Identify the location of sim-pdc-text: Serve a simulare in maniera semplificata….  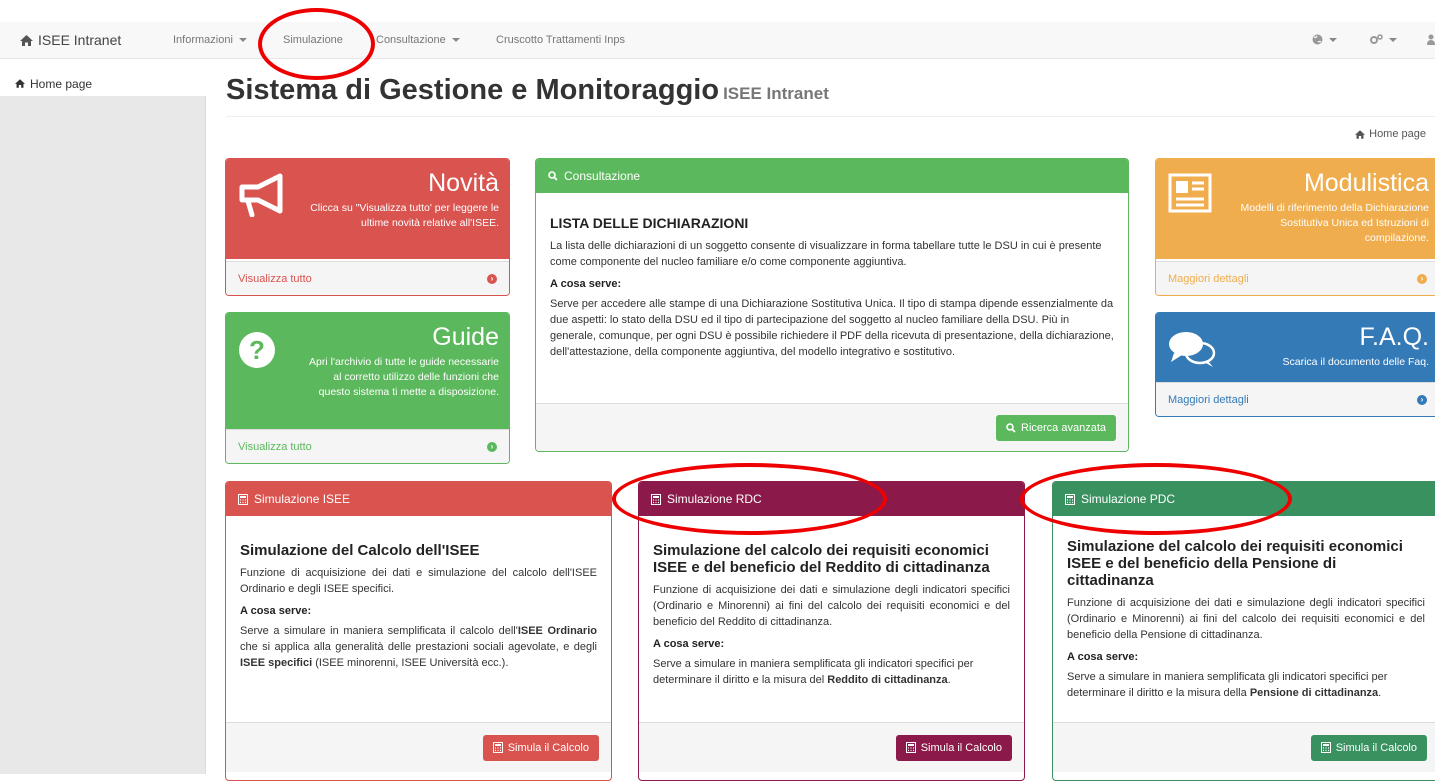
(1227, 685).